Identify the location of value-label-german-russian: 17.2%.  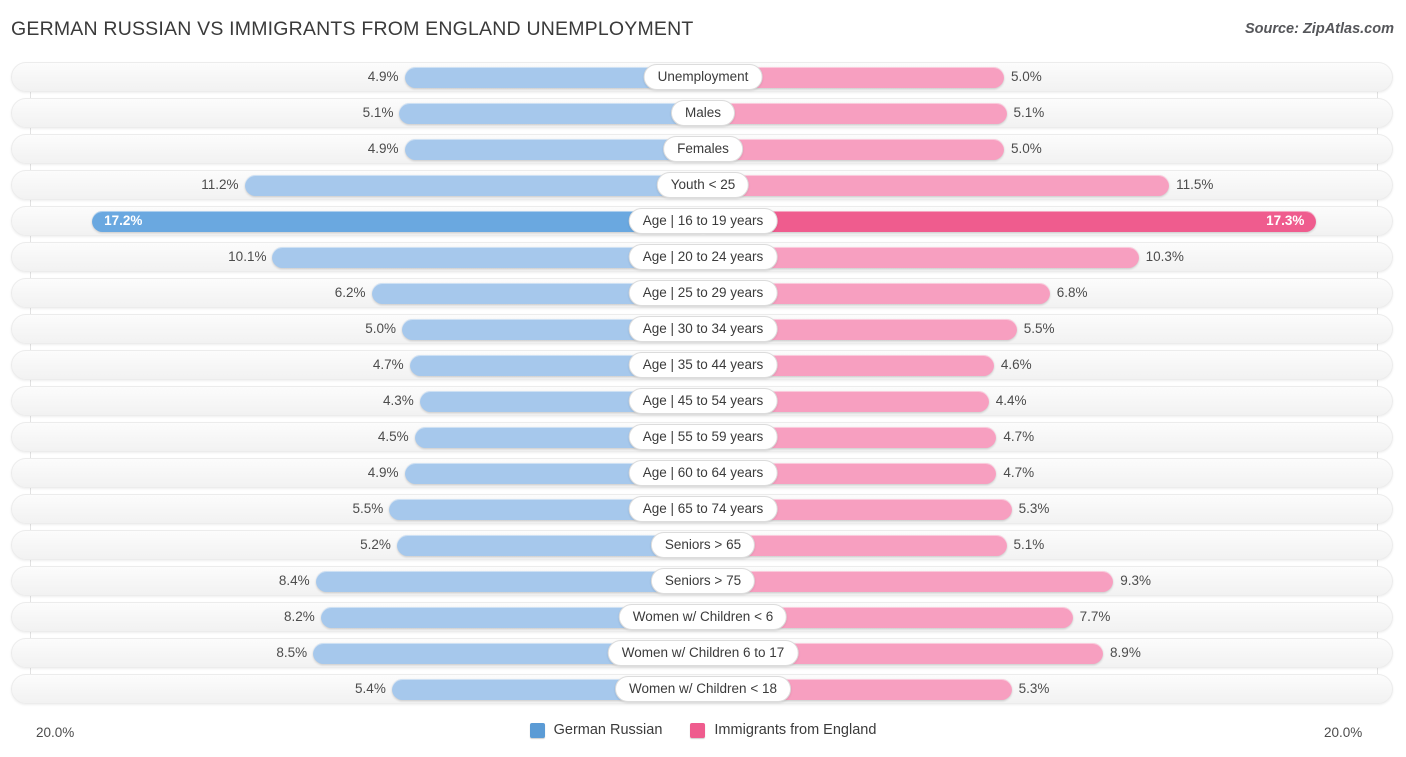
(123, 220).